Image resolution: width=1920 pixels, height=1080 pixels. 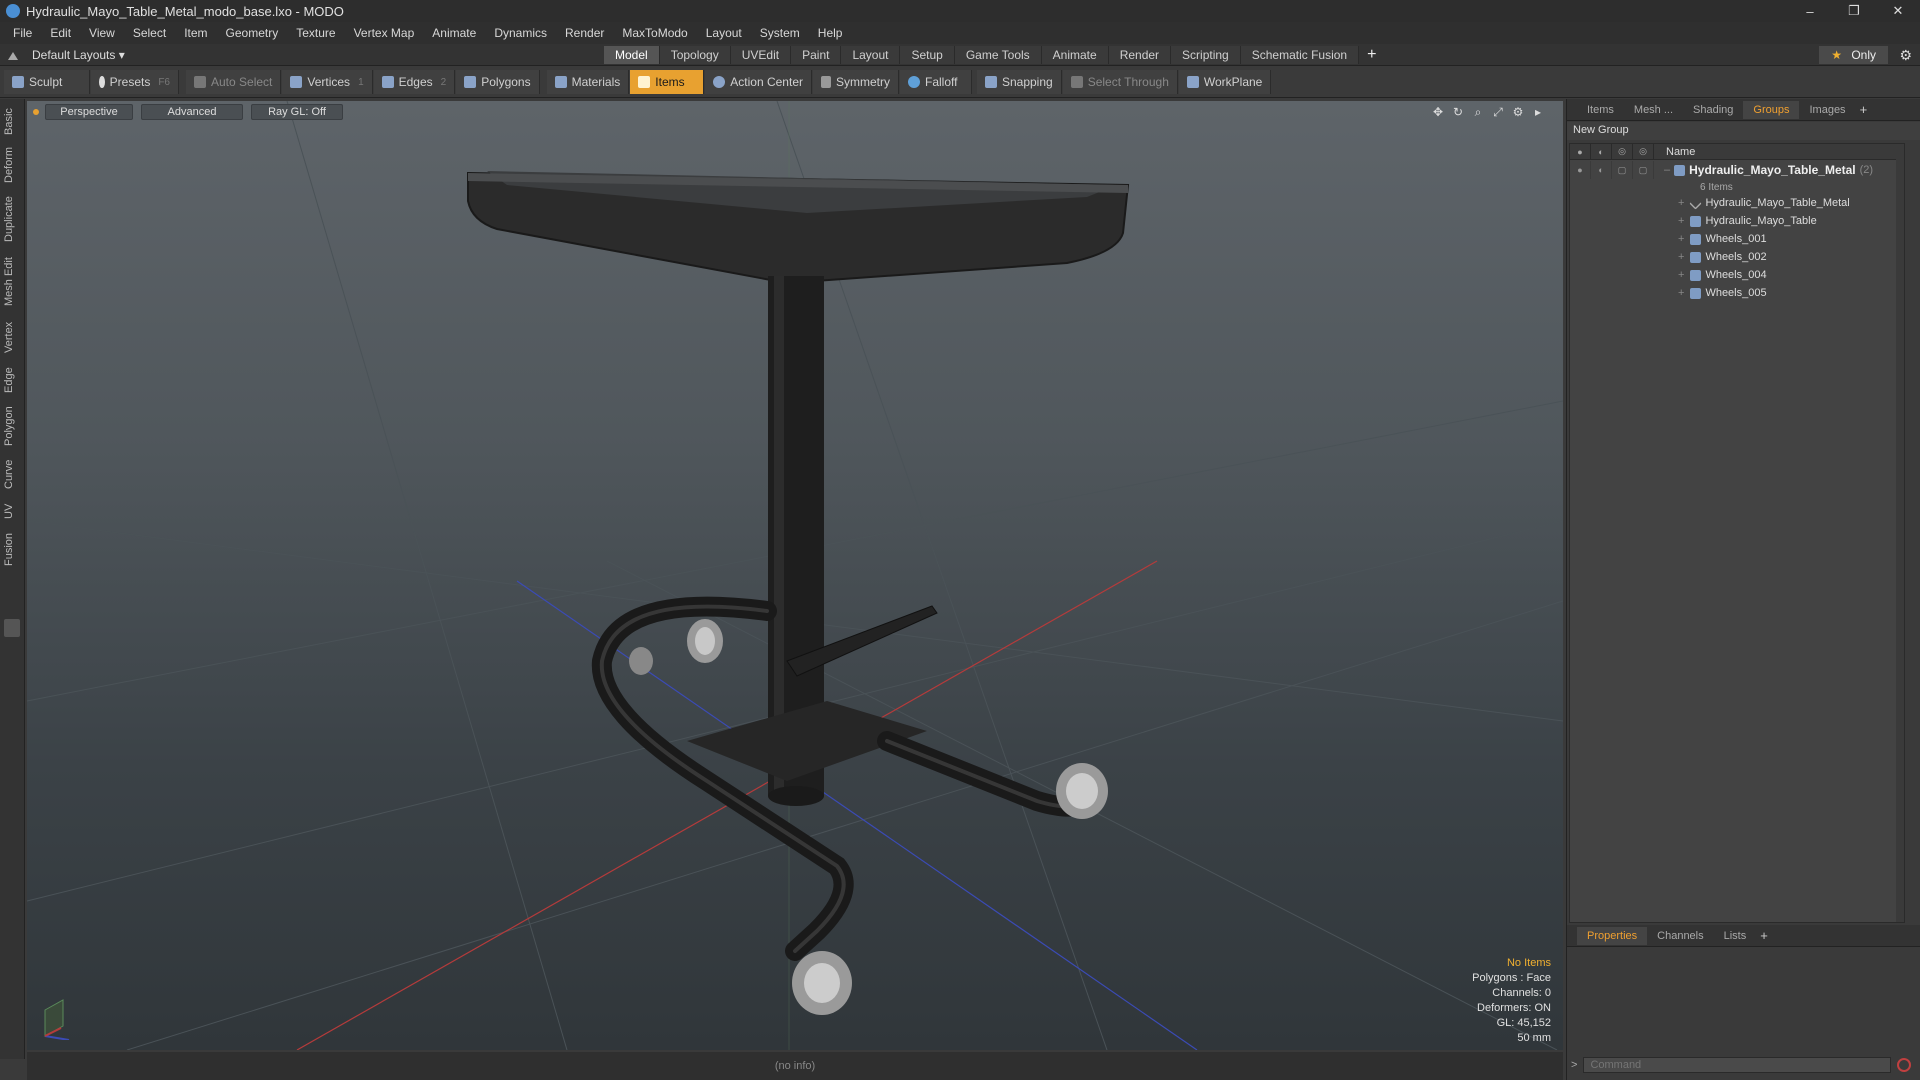 I want to click on select-through-button: Select Through, so click(x=1120, y=82).